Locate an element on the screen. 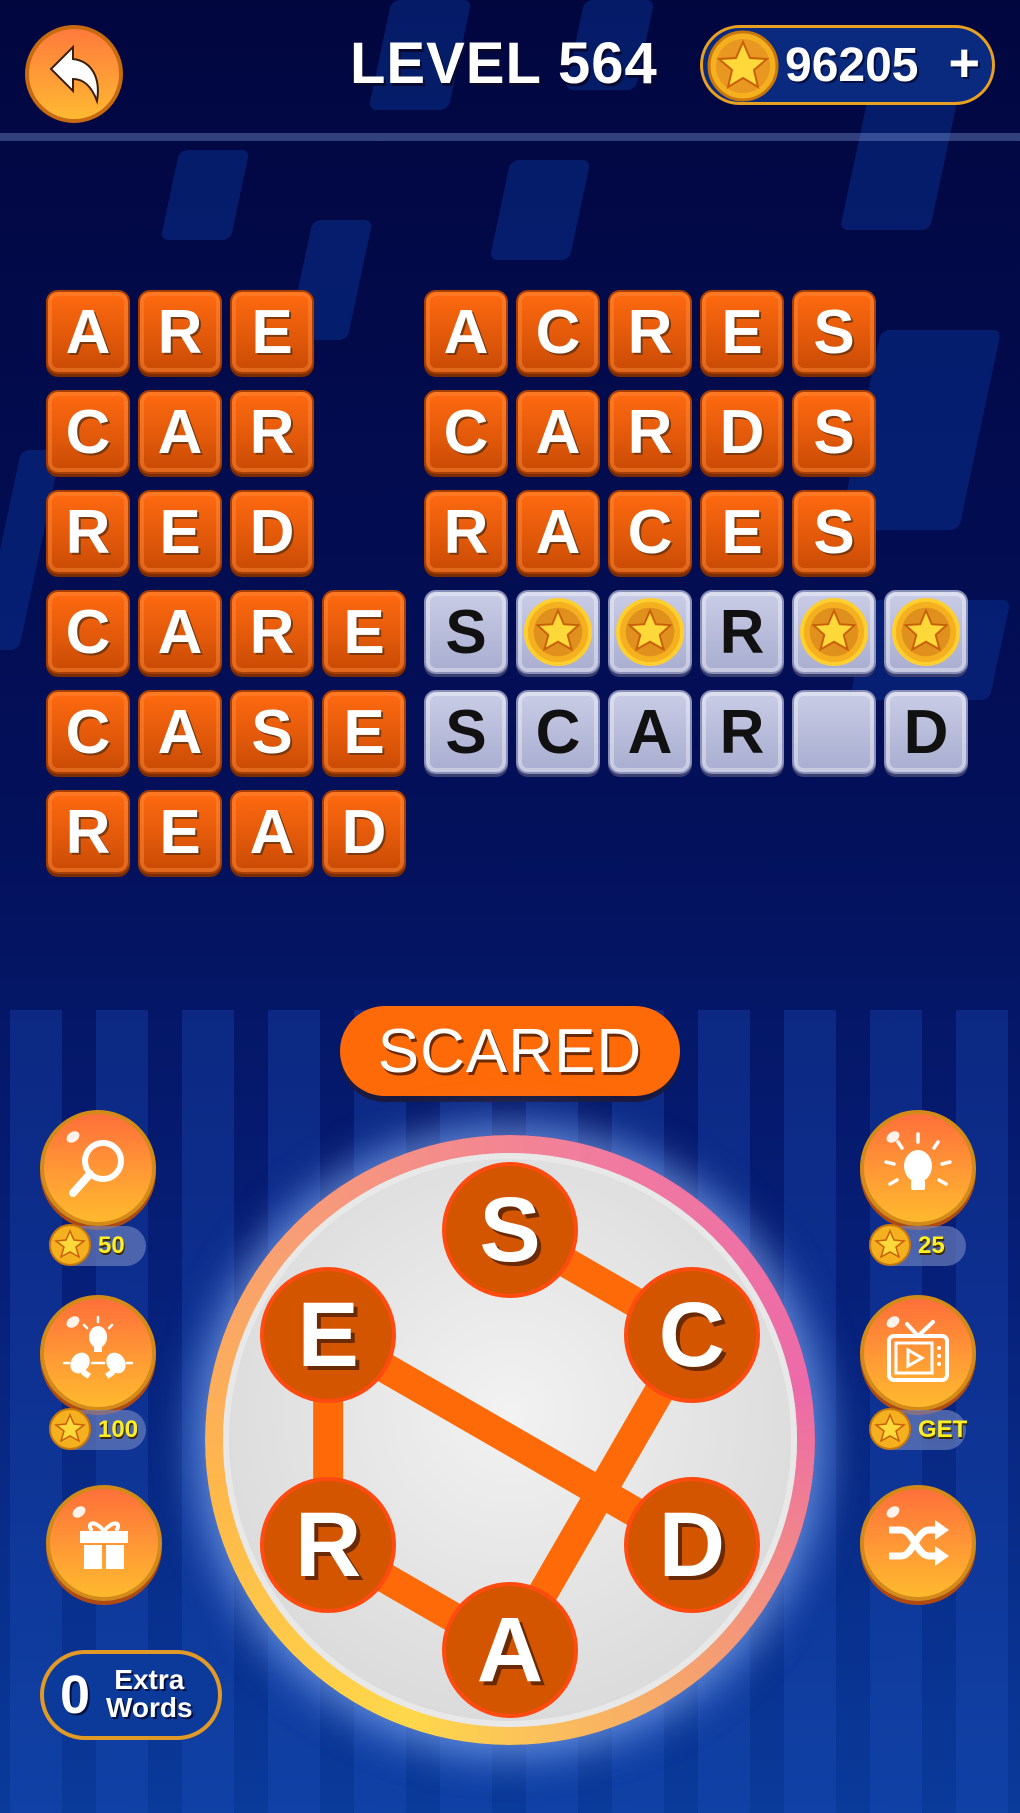 This screenshot has height=1813, width=1020. wheel-letter: C is located at coordinates (691, 1335).